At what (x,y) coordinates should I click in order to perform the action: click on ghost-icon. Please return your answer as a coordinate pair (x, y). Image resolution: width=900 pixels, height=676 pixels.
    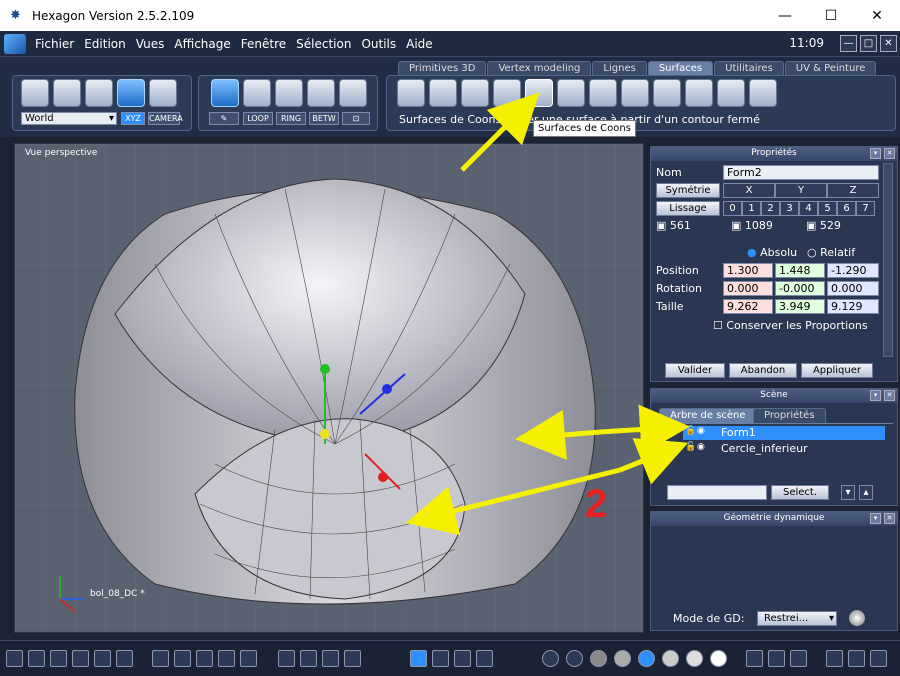
    Looking at the image, I should click on (163, 93).